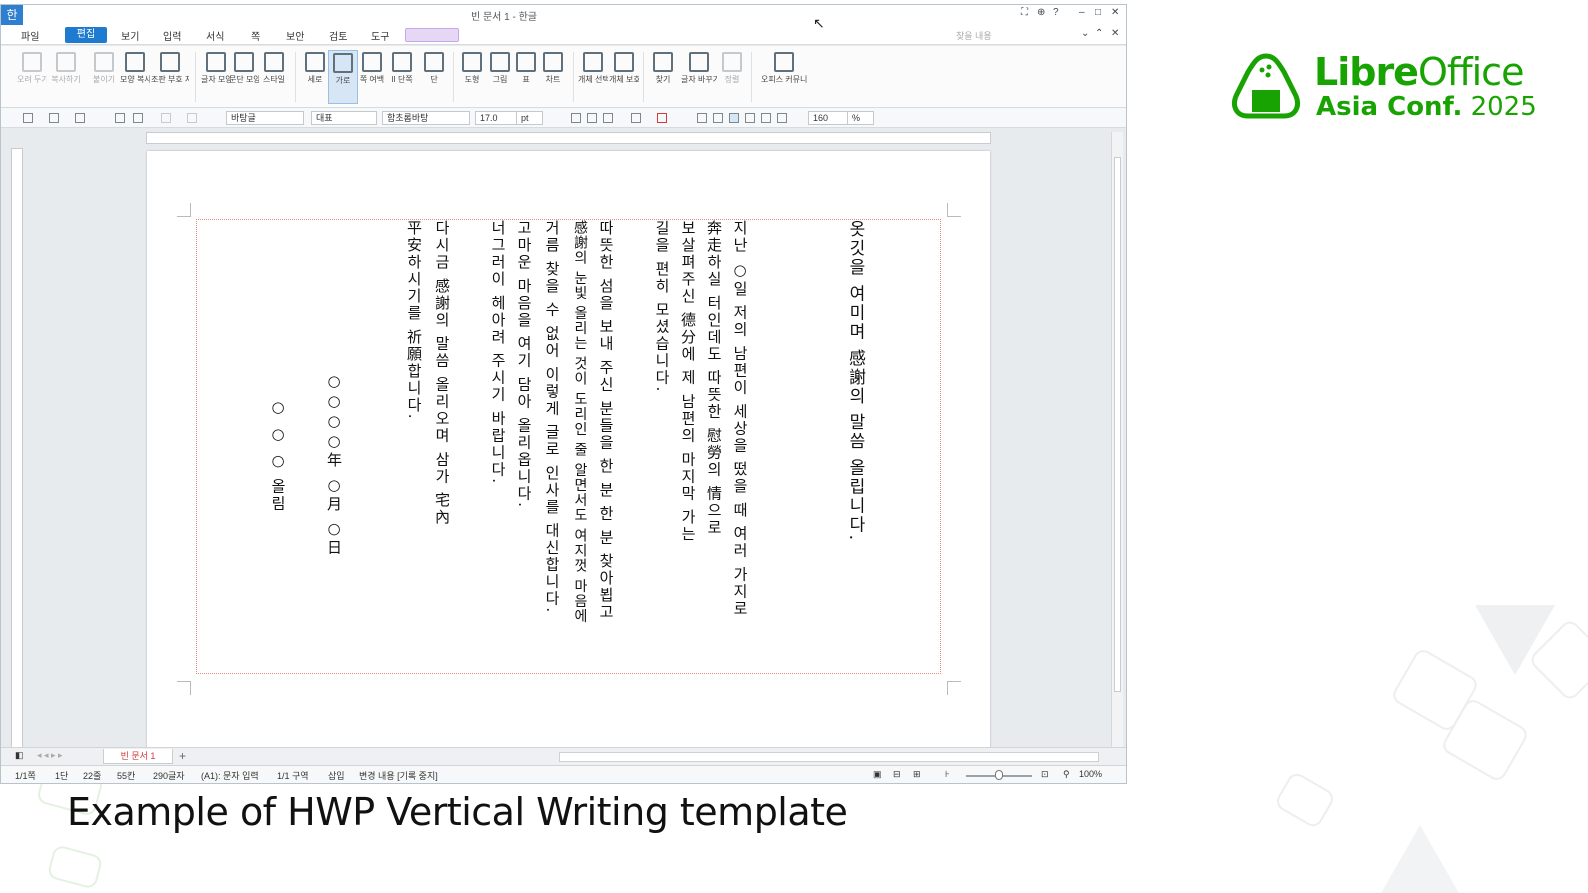 Image resolution: width=1588 pixels, height=893 pixels. Describe the element at coordinates (336, 775) in the screenshot. I see `status-insert-mode: 삽입` at that location.